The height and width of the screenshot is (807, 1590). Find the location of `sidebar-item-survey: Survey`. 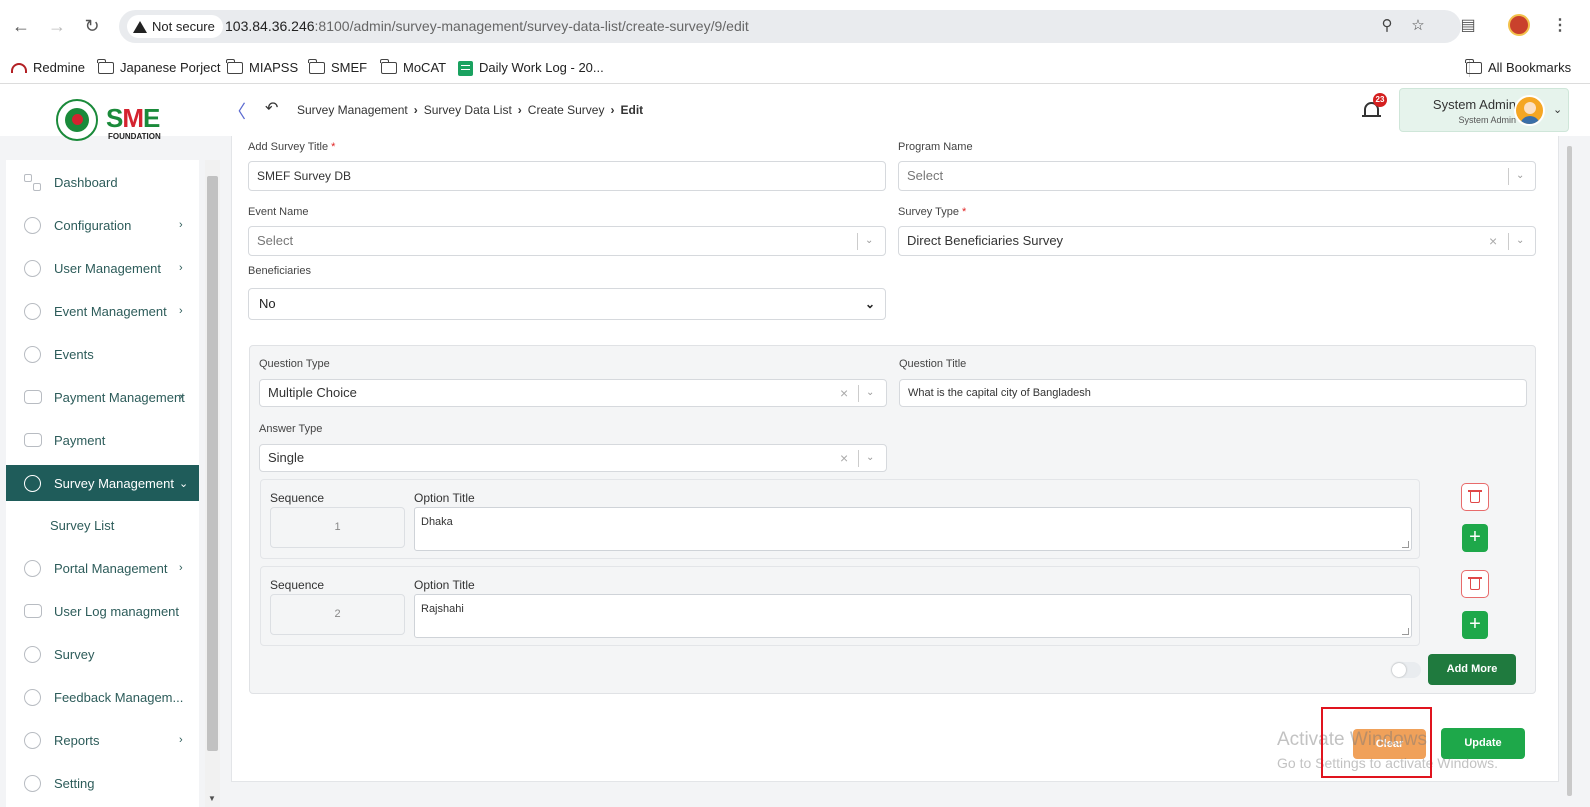

sidebar-item-survey: Survey is located at coordinates (102, 654).